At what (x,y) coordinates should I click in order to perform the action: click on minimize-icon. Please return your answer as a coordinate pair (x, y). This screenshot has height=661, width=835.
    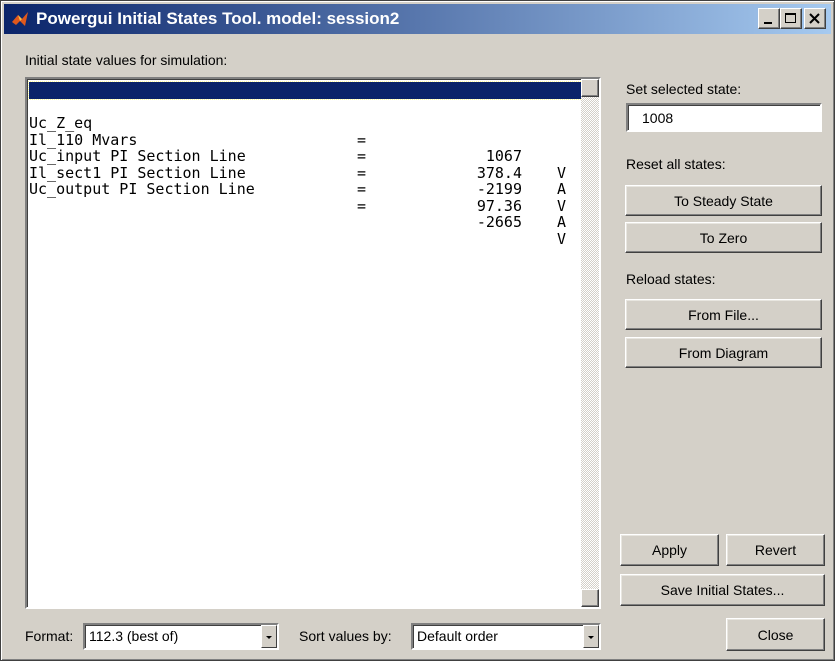
    Looking at the image, I should click on (768, 23).